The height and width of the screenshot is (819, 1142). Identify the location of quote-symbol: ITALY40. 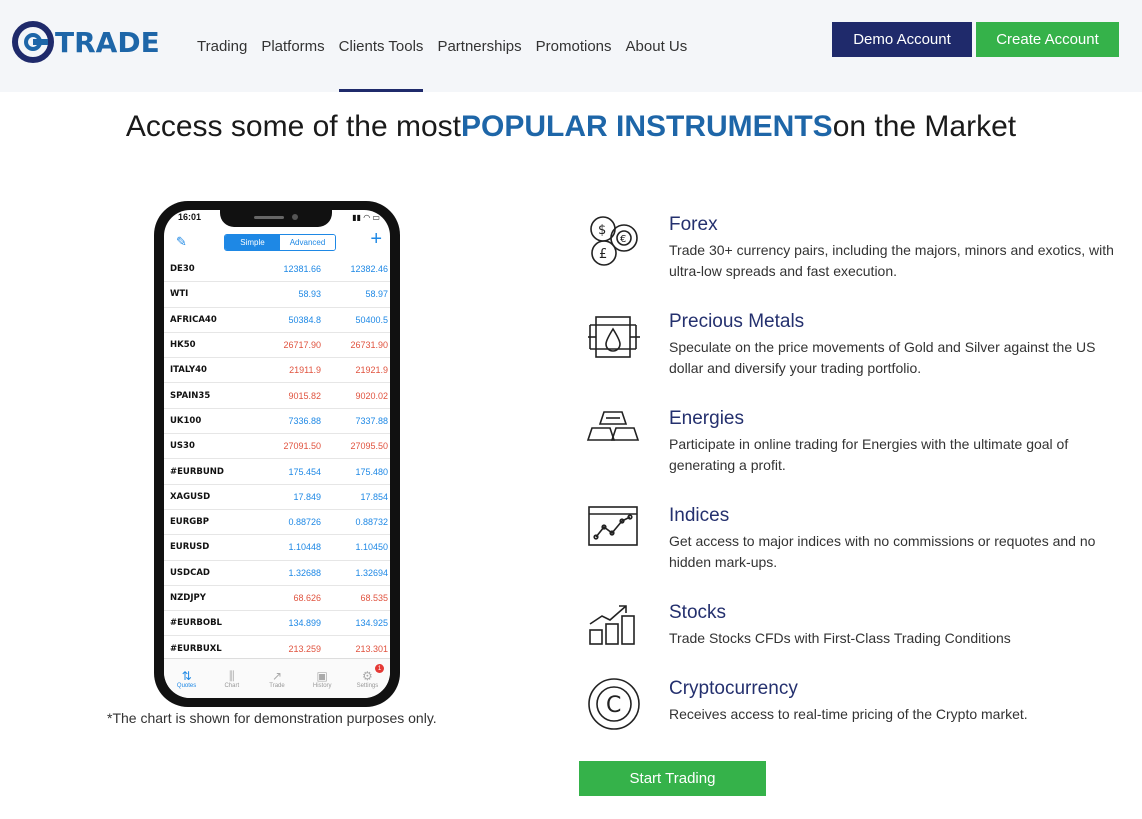
(188, 370).